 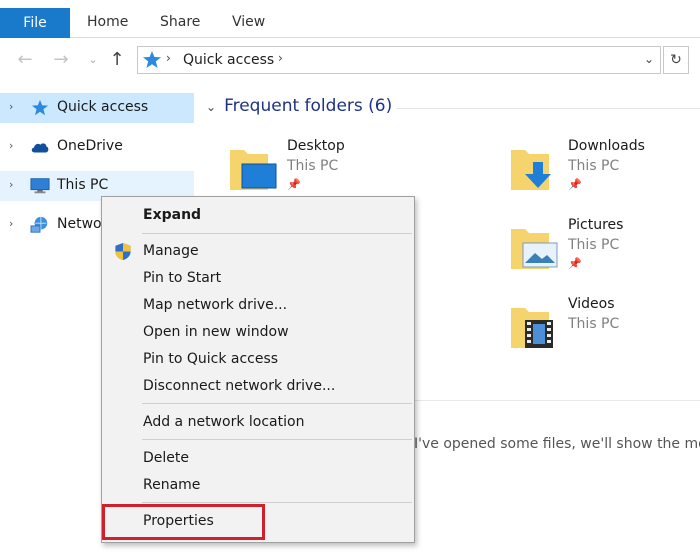 What do you see at coordinates (399, 60) in the screenshot?
I see `address-bar: › Quick access › ⌄` at bounding box center [399, 60].